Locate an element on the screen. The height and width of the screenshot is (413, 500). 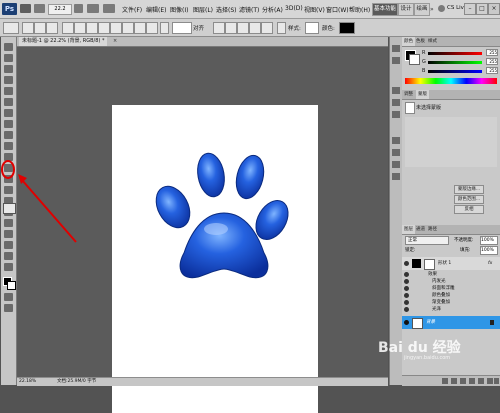
effect-row: 斜面和浮雕 is located at coordinates (451, 288).